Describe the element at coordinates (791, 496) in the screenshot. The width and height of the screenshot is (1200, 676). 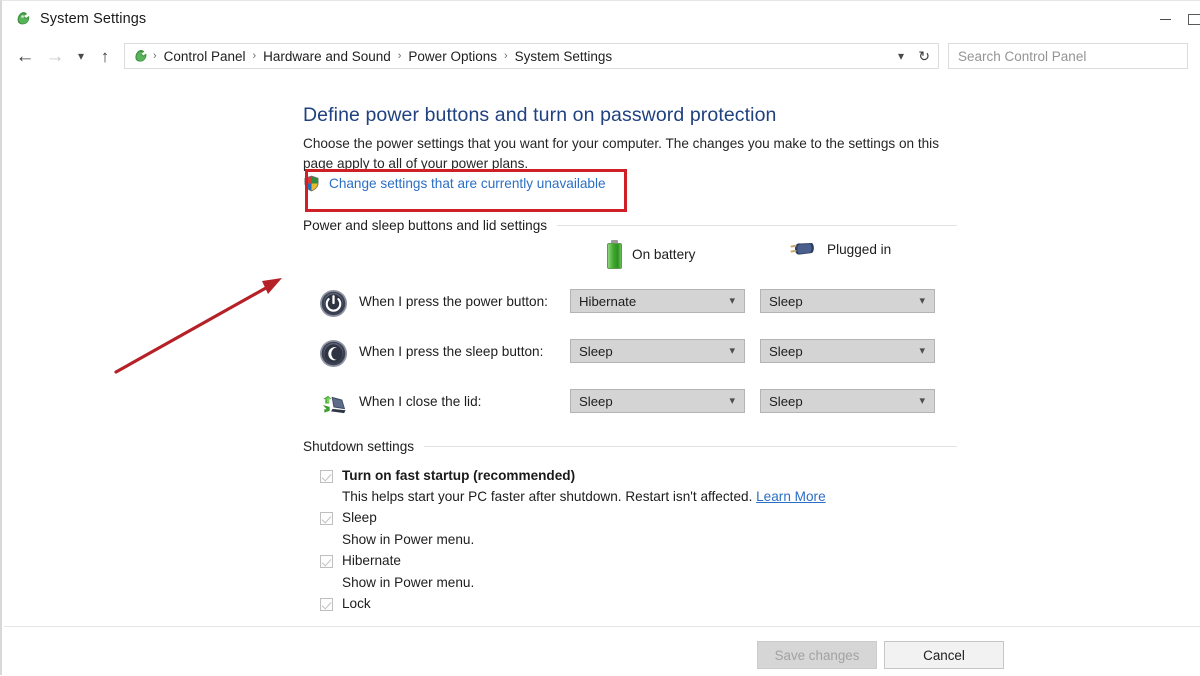
I see `learn-more-link: Learn More` at that location.